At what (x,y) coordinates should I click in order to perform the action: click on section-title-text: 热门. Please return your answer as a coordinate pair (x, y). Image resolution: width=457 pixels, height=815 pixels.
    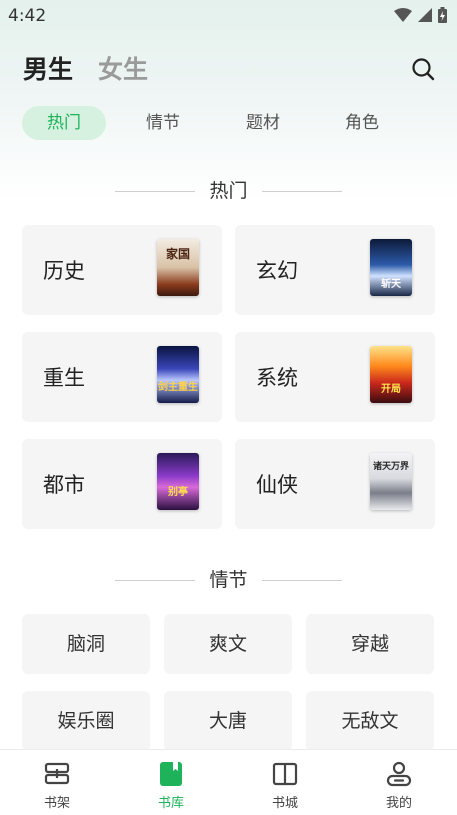
    Looking at the image, I should click on (228, 191).